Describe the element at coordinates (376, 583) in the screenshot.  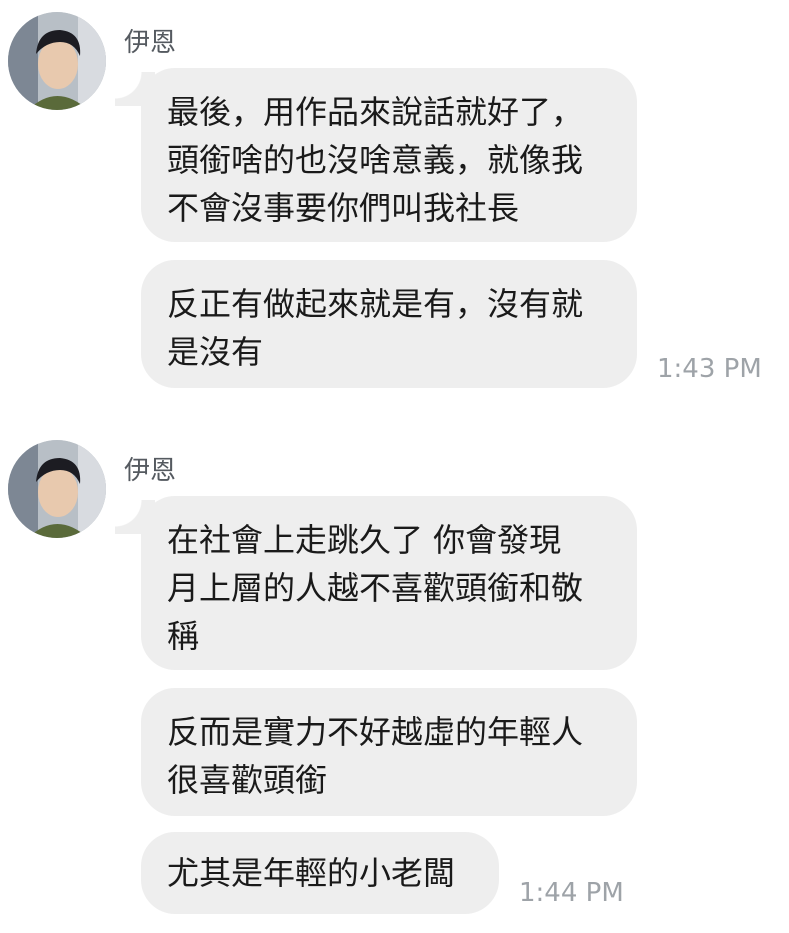
I see `message-bubble: 在社會上走跳久了 你會發現 月上層的人越不喜歡頭銜和敬 稱` at that location.